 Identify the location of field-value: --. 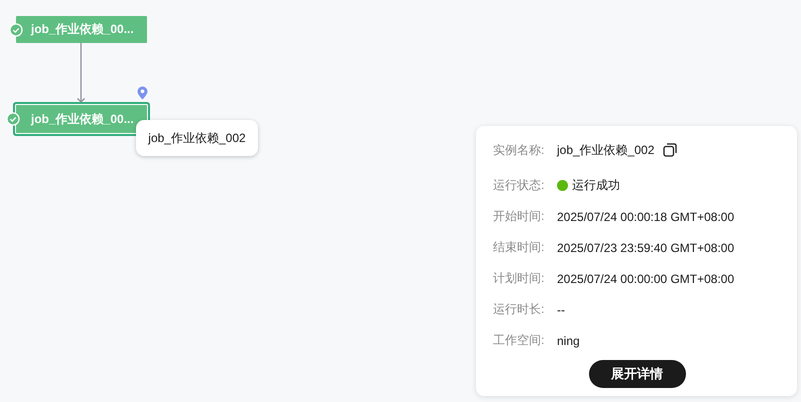
(561, 309).